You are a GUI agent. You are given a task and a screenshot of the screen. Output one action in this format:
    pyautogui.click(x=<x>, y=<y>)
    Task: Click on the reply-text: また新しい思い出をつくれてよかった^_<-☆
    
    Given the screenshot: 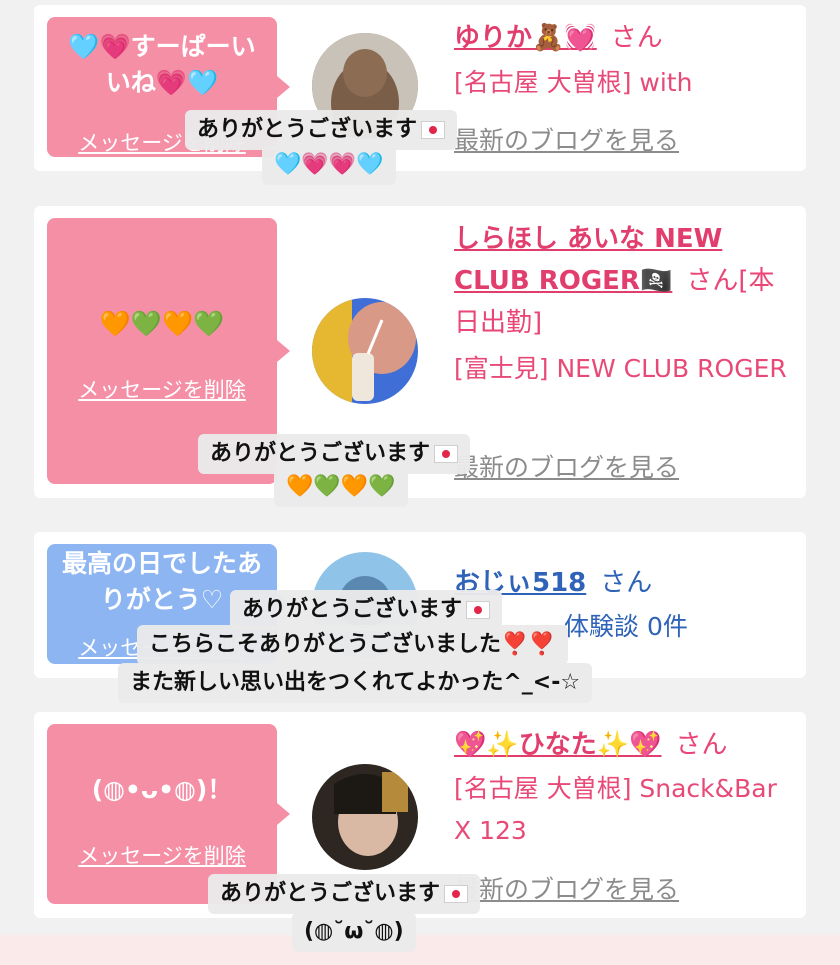 What is the action you would take?
    pyautogui.click(x=355, y=682)
    